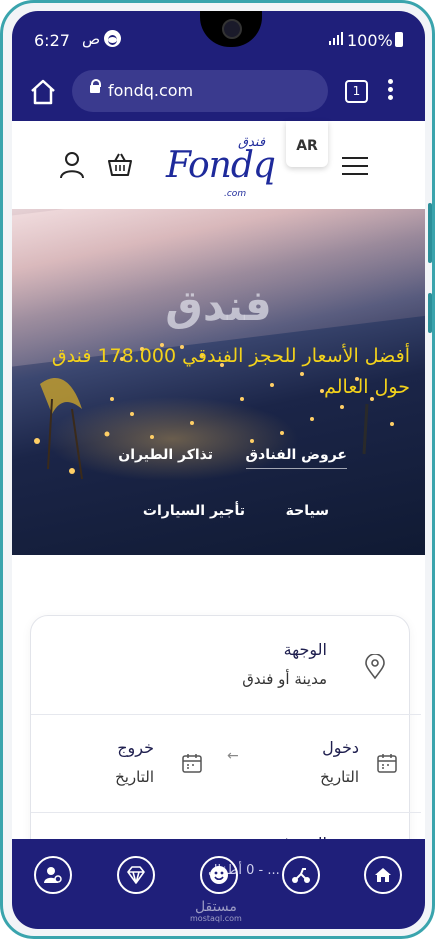  What do you see at coordinates (375, 667) in the screenshot?
I see `location-pin-icon` at bounding box center [375, 667].